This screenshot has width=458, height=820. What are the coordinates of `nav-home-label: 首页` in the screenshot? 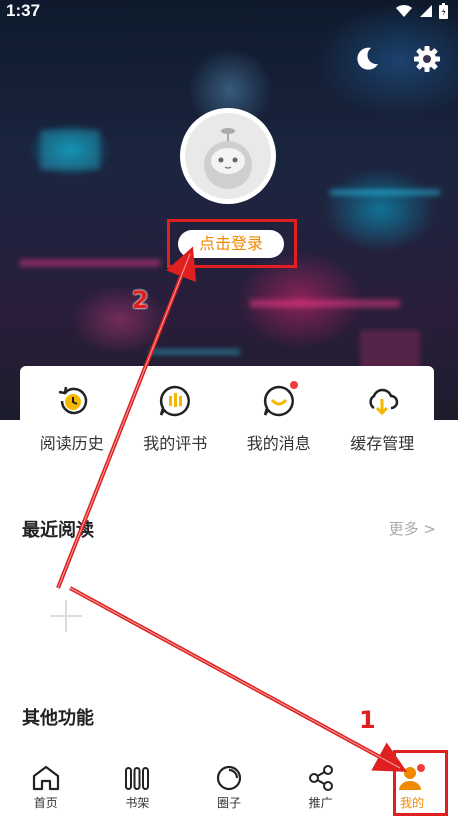 It's located at (45, 803).